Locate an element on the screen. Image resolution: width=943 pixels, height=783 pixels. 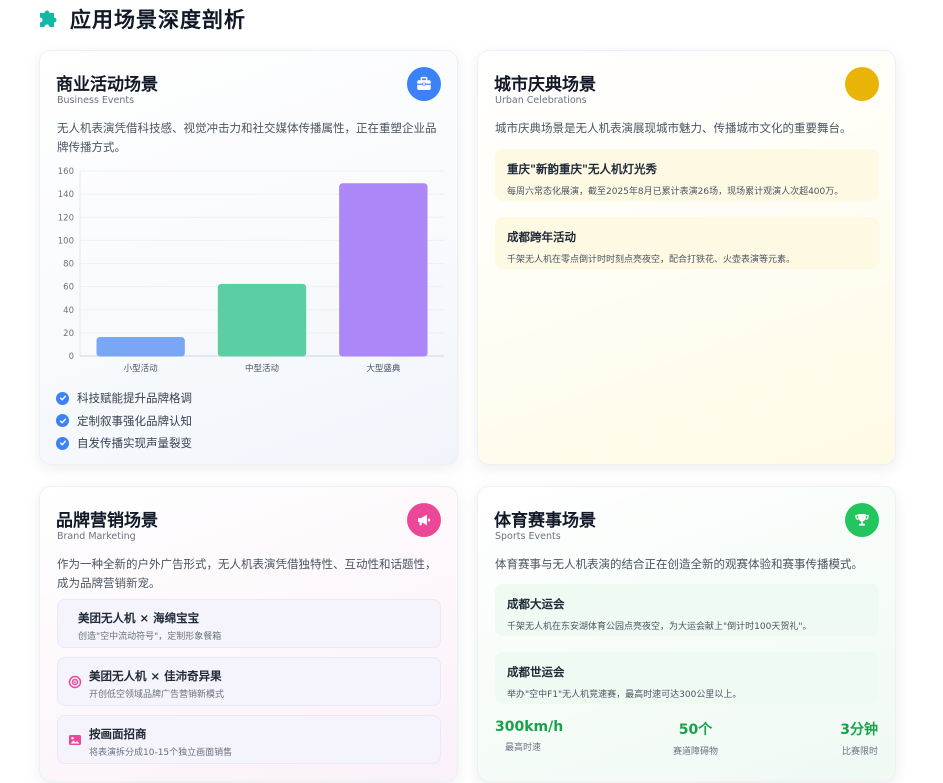
stat-value: 3分钟 is located at coordinates (859, 730).